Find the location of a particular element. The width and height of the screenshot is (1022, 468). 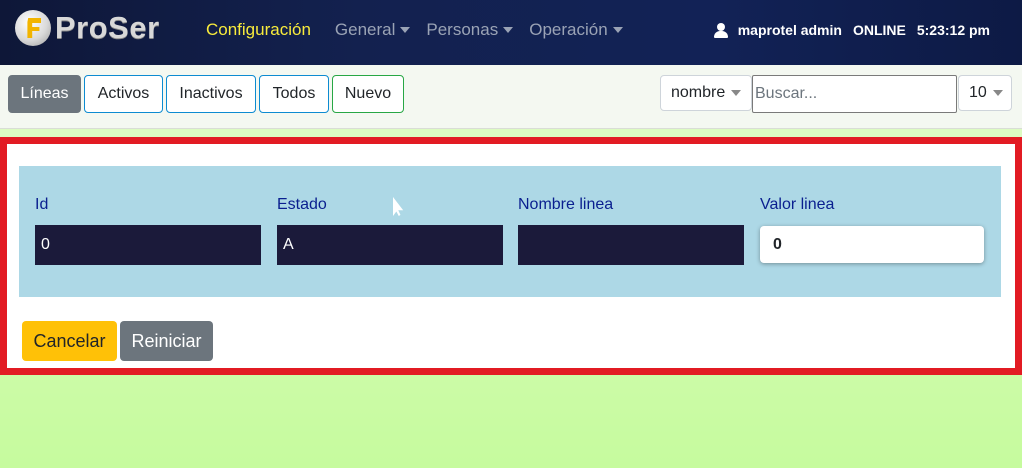

id-label: Id is located at coordinates (42, 204).